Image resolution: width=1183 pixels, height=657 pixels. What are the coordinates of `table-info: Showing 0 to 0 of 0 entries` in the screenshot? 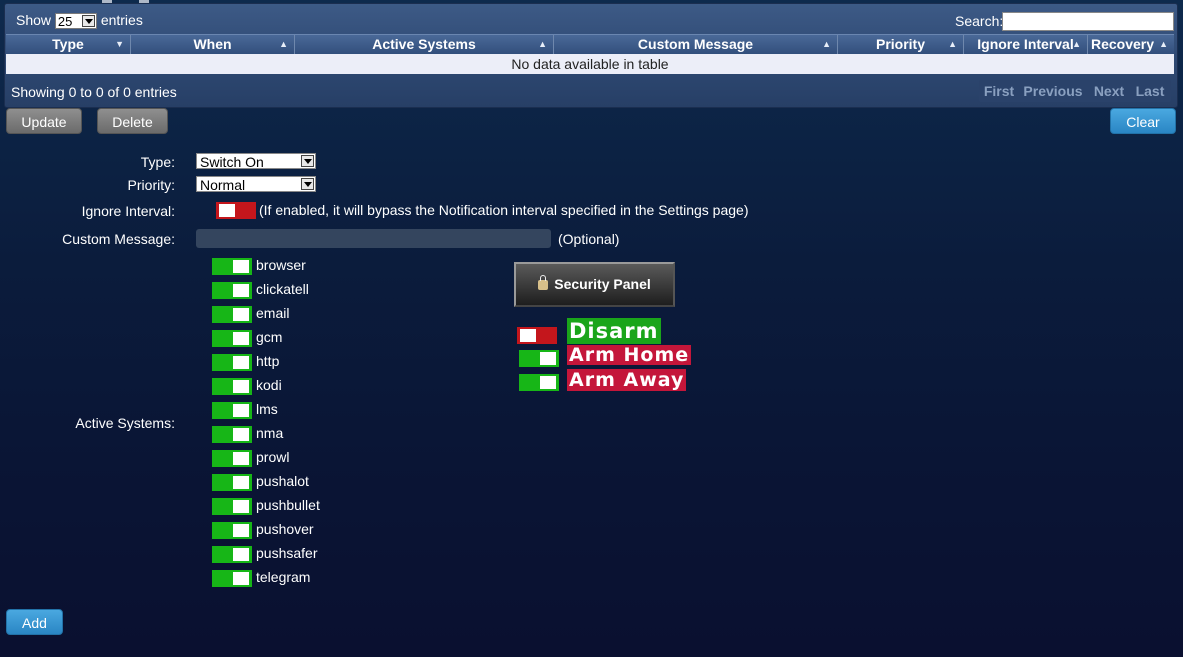 It's located at (94, 92).